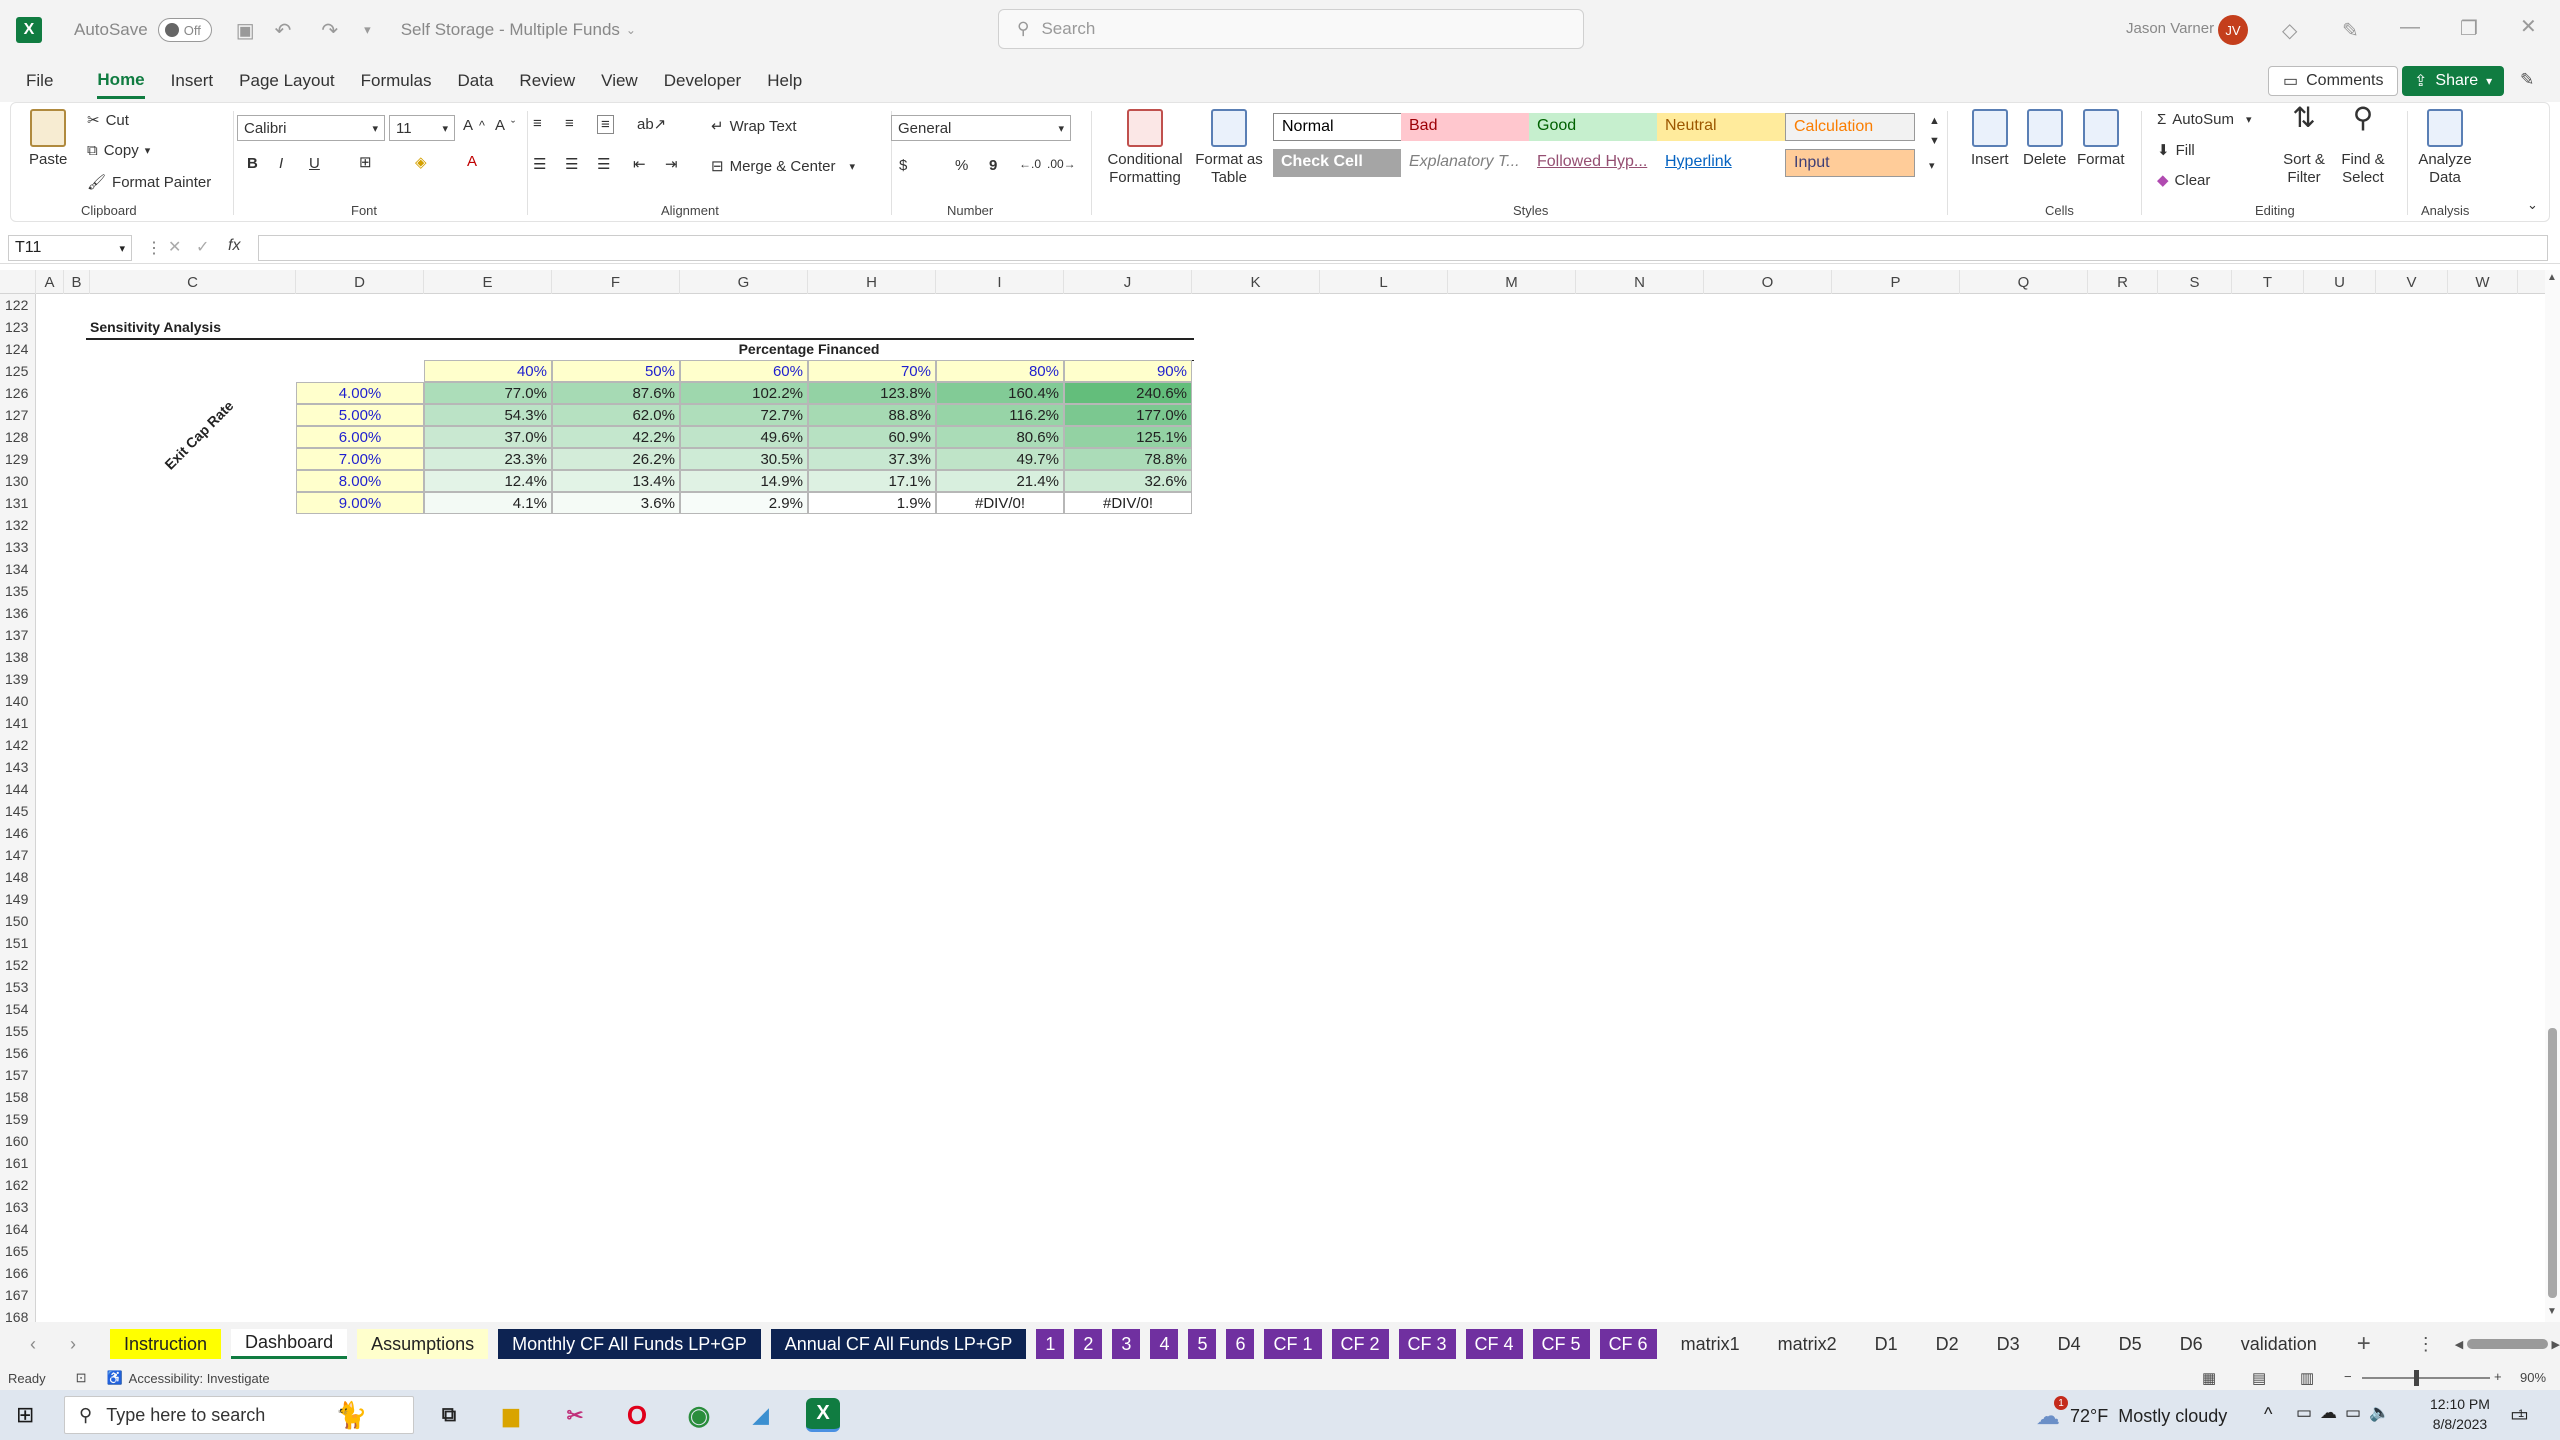 The image size is (2560, 1440). Describe the element at coordinates (18, 965) in the screenshot. I see `row-header: 152` at that location.